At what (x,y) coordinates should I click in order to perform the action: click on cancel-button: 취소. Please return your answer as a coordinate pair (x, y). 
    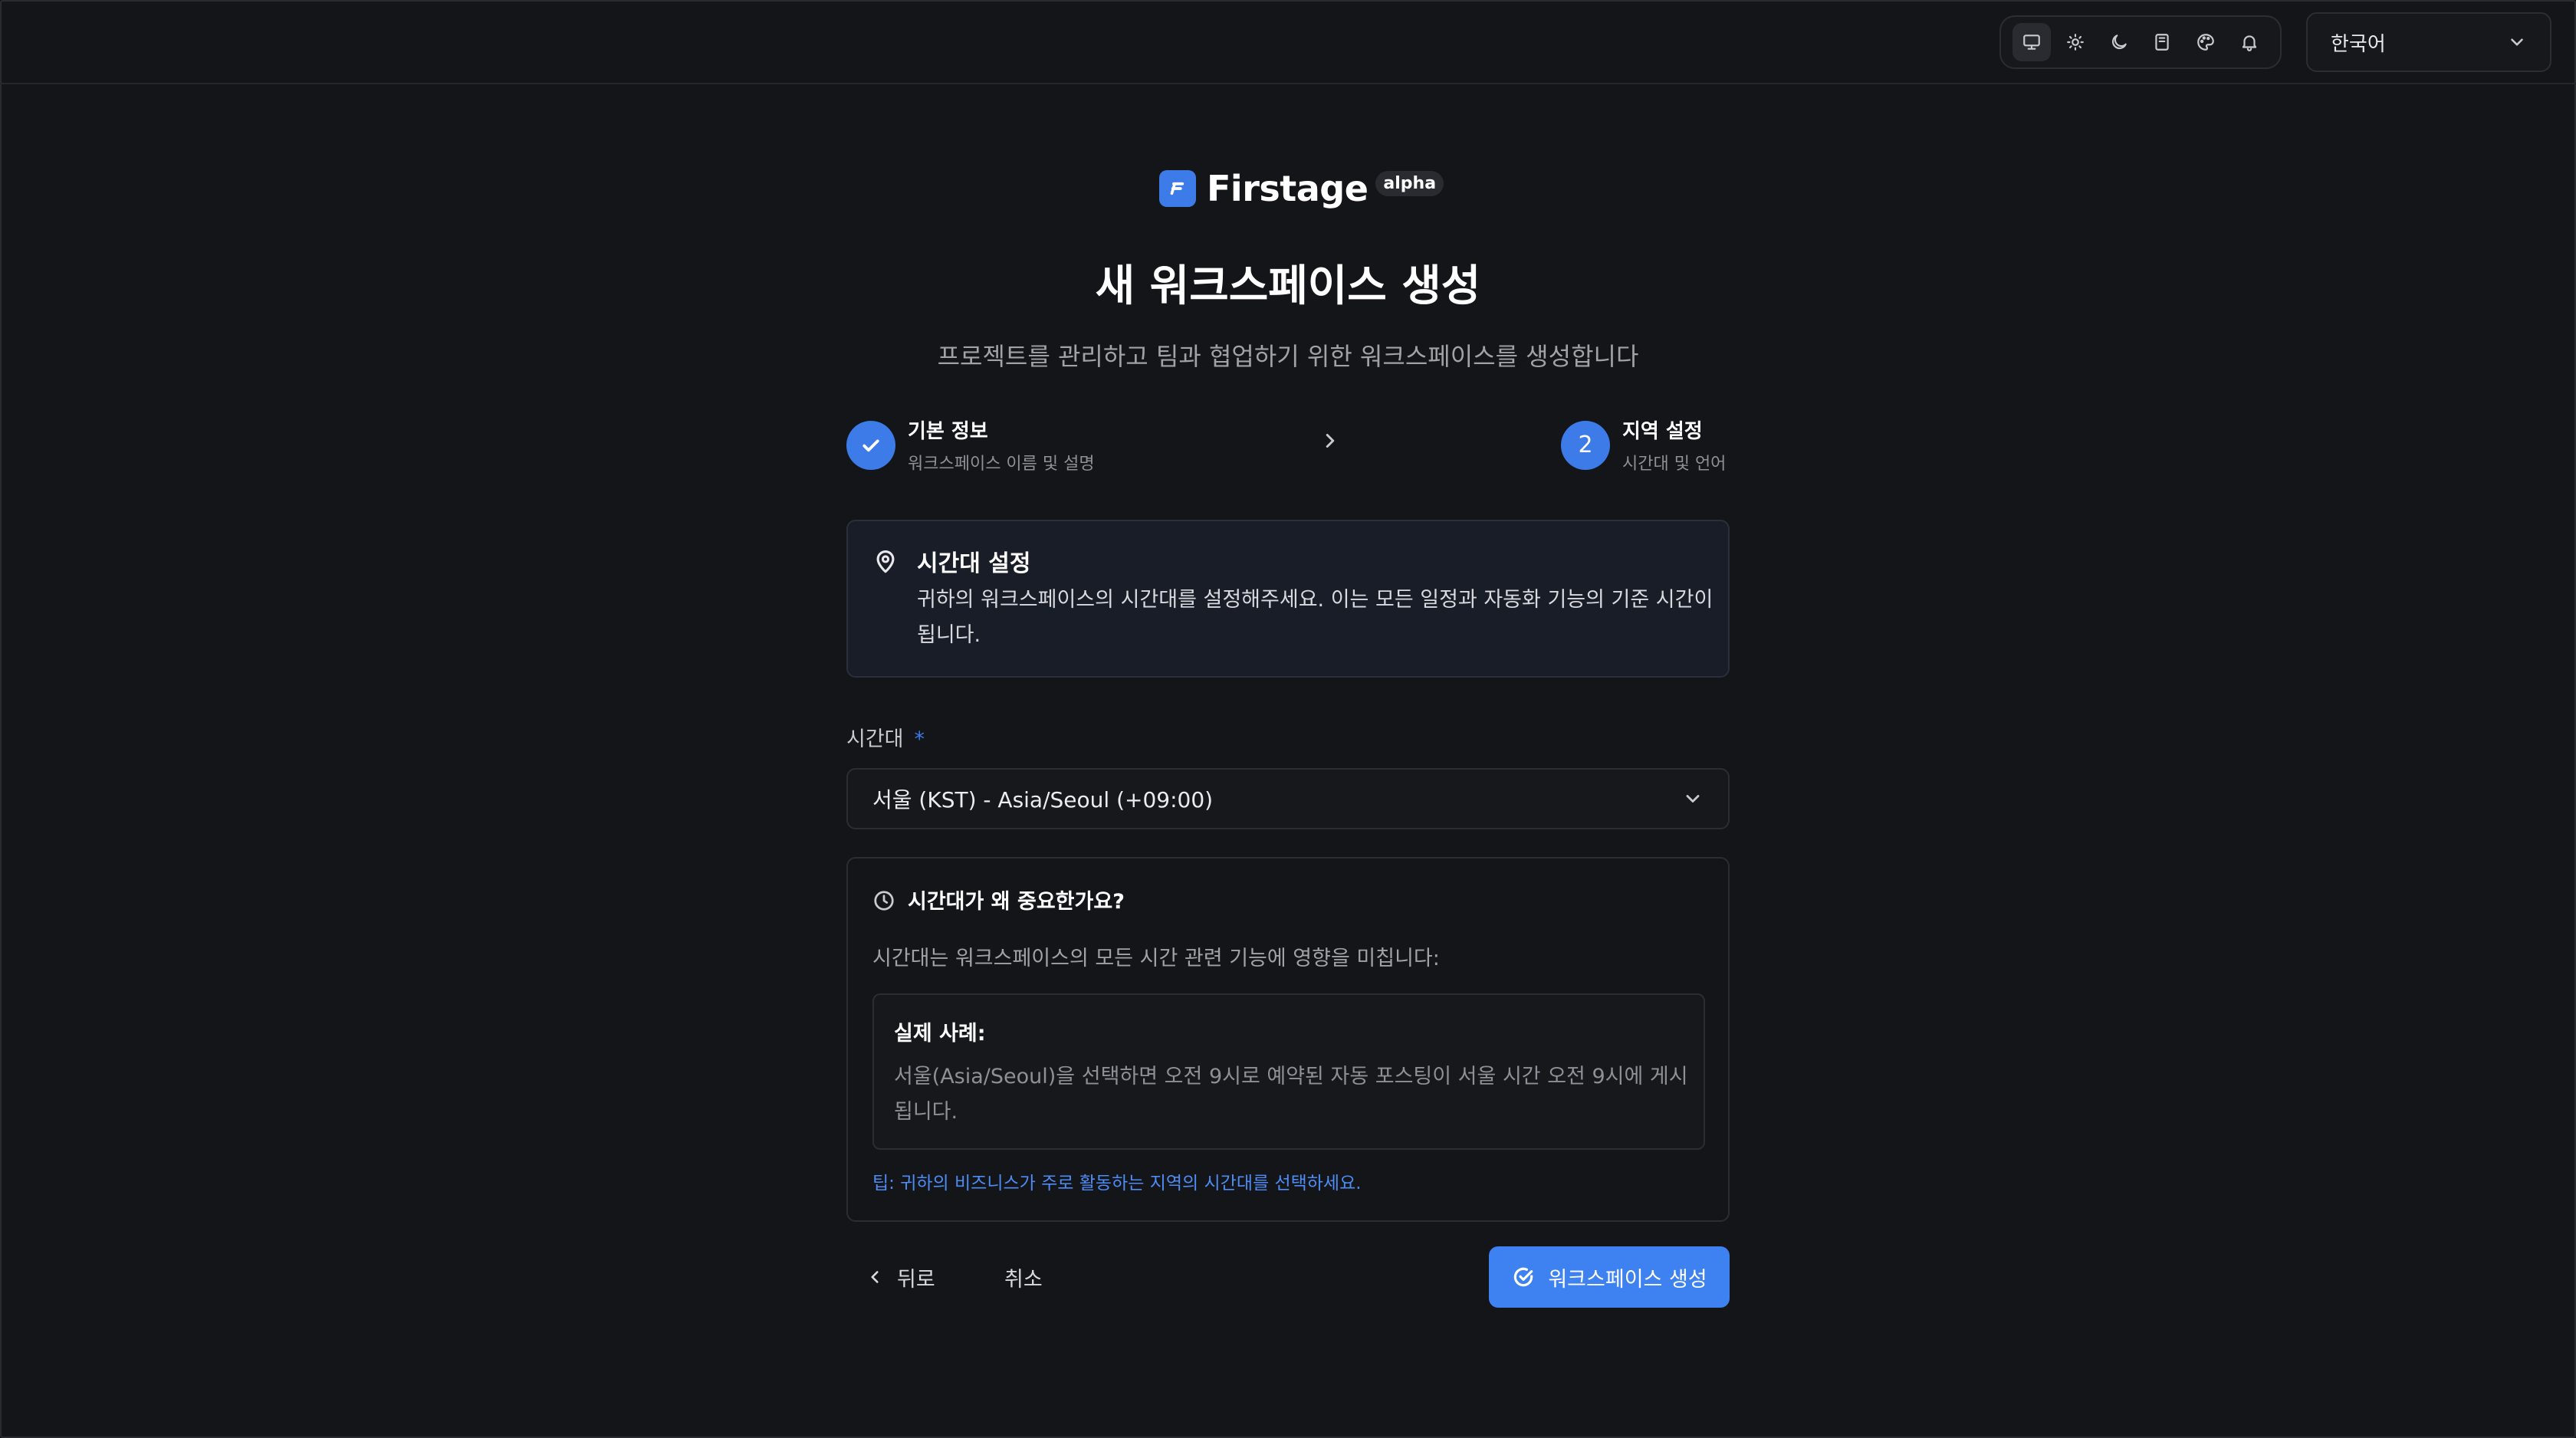
    Looking at the image, I should click on (1024, 1277).